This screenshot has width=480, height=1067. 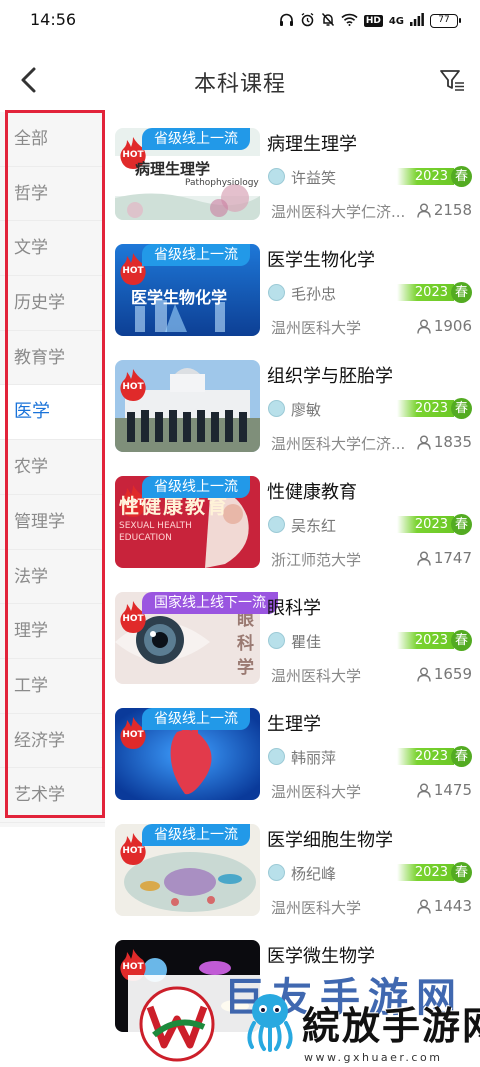 What do you see at coordinates (52, 522) in the screenshot?
I see `sidebar-item-7: 管理学` at bounding box center [52, 522].